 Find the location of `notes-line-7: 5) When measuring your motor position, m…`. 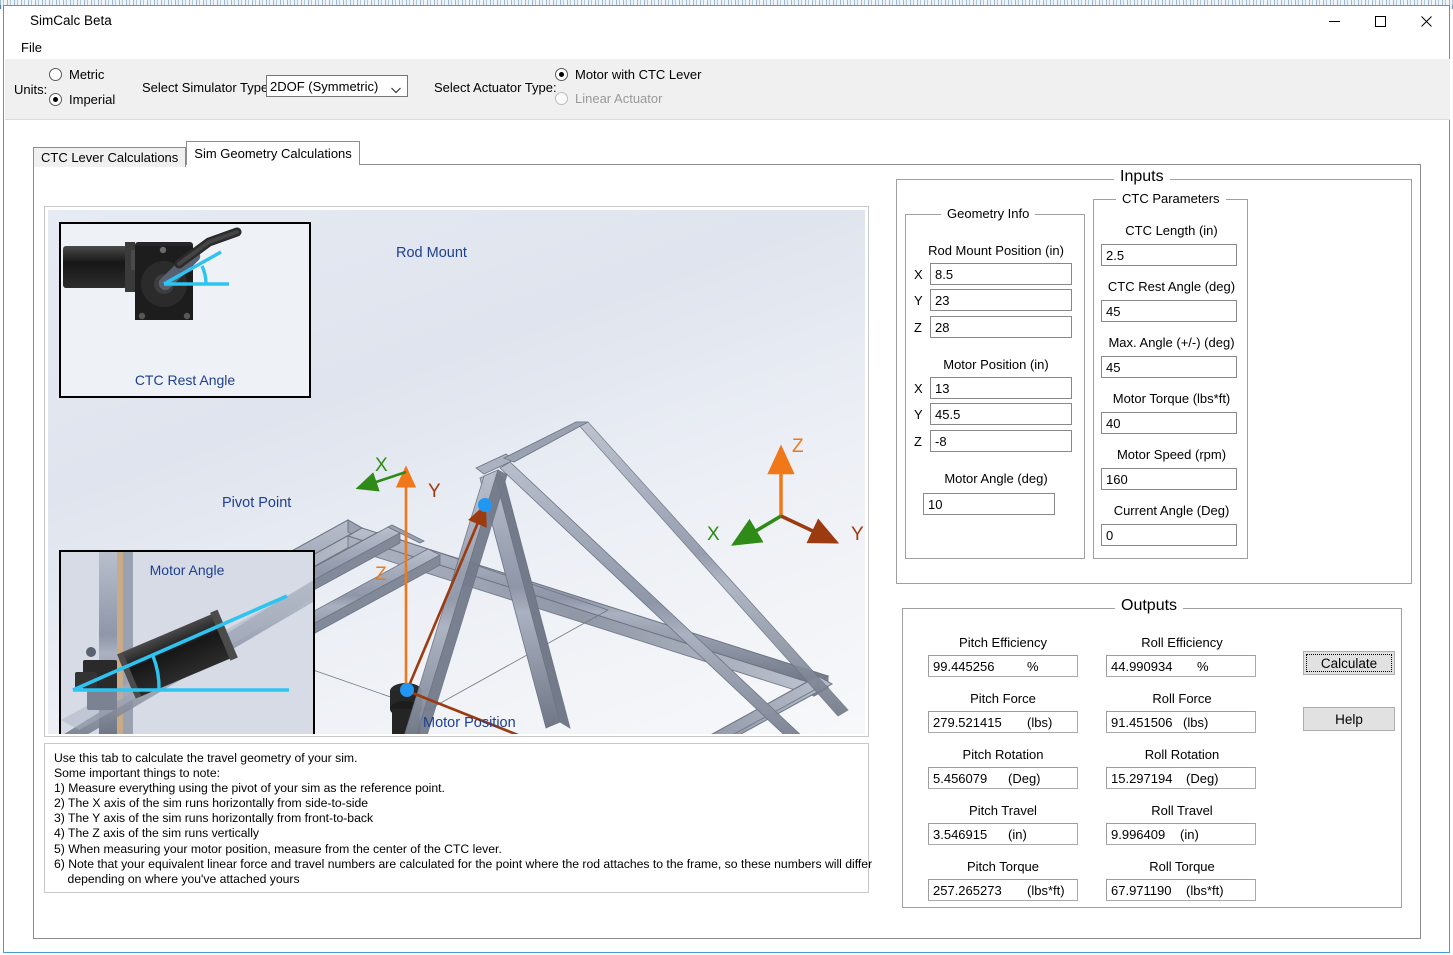

notes-line-7: 5) When measuring your motor position, m… is located at coordinates (278, 848).